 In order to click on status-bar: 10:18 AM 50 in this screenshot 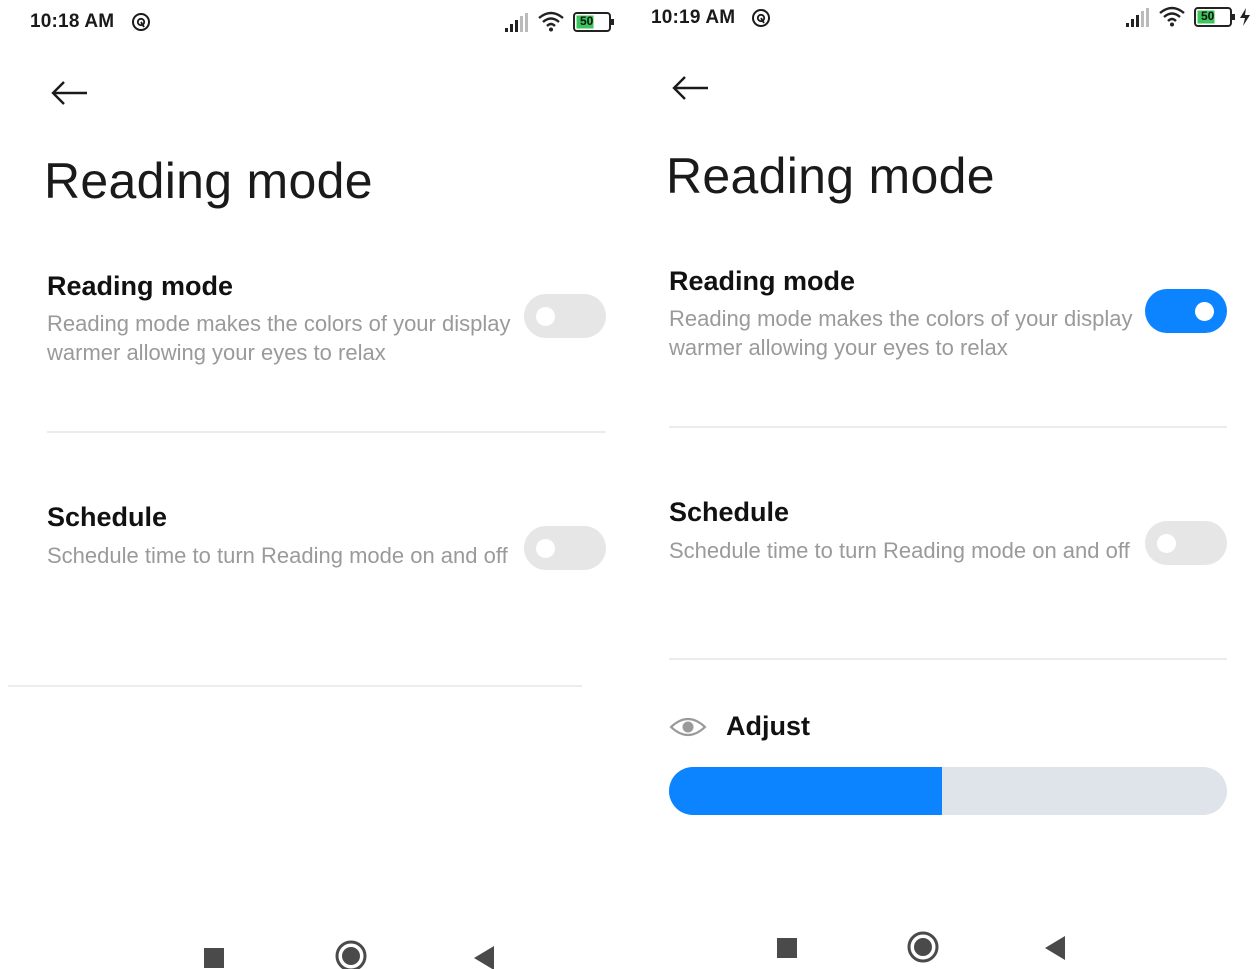, I will do `click(314, 22)`.